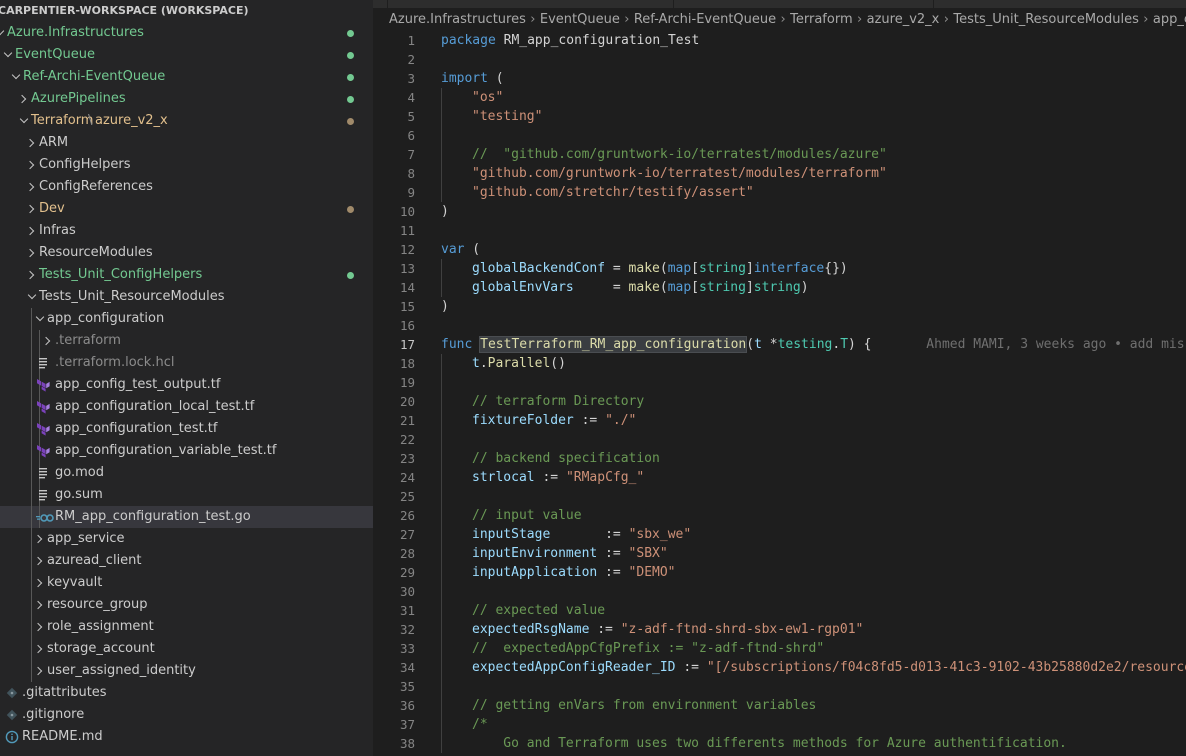 The width and height of the screenshot is (1186, 756). Describe the element at coordinates (186, 583) in the screenshot. I see `folder-row: keyvault` at that location.